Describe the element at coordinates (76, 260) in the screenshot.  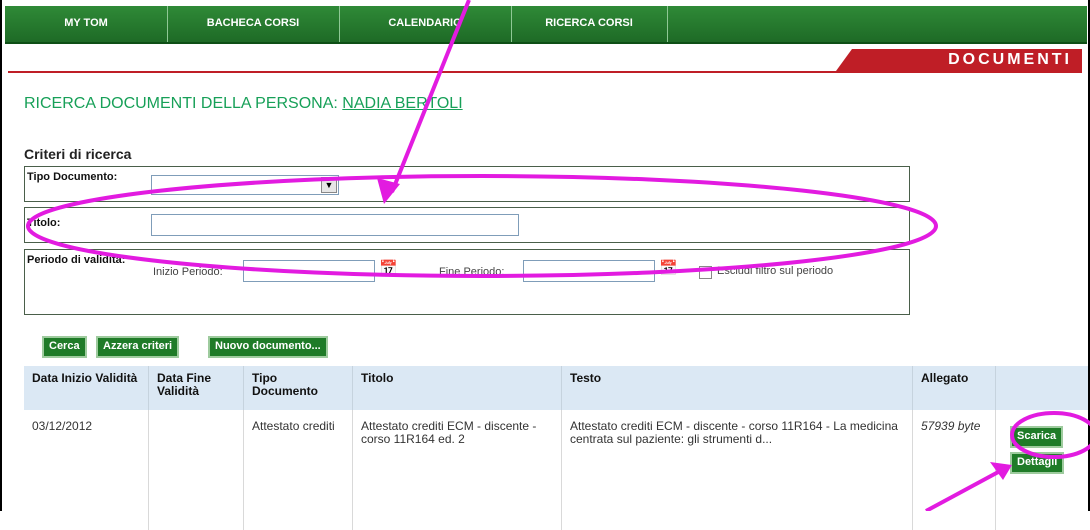
I see `periodo-label: Periodo di validità:` at that location.